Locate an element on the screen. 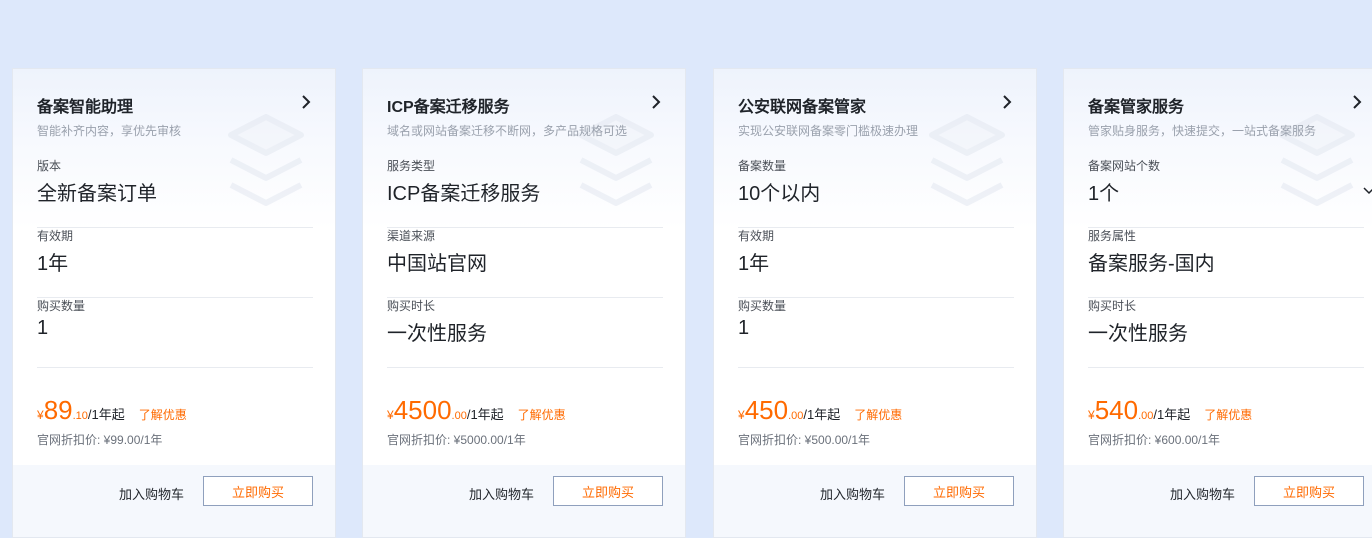 The image size is (1372, 538). spec-label: 服务属性 is located at coordinates (1112, 236).